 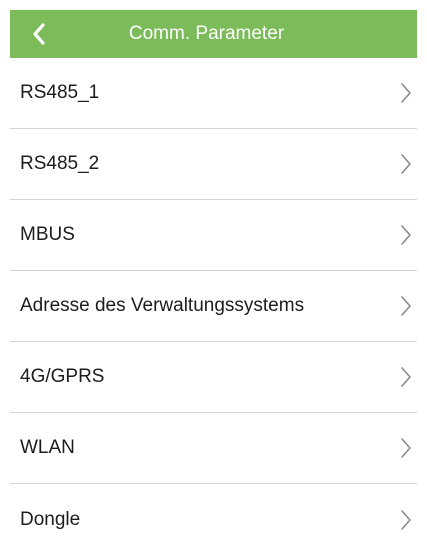 What do you see at coordinates (60, 92) in the screenshot?
I see `list-item-label: RS485_1` at bounding box center [60, 92].